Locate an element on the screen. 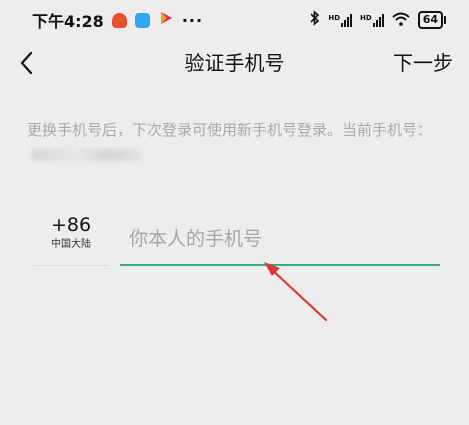 The image size is (469, 425). hint-text: 更换手机号后，下次登录可使用新手机号登录。当前手机号： is located at coordinates (237, 142).